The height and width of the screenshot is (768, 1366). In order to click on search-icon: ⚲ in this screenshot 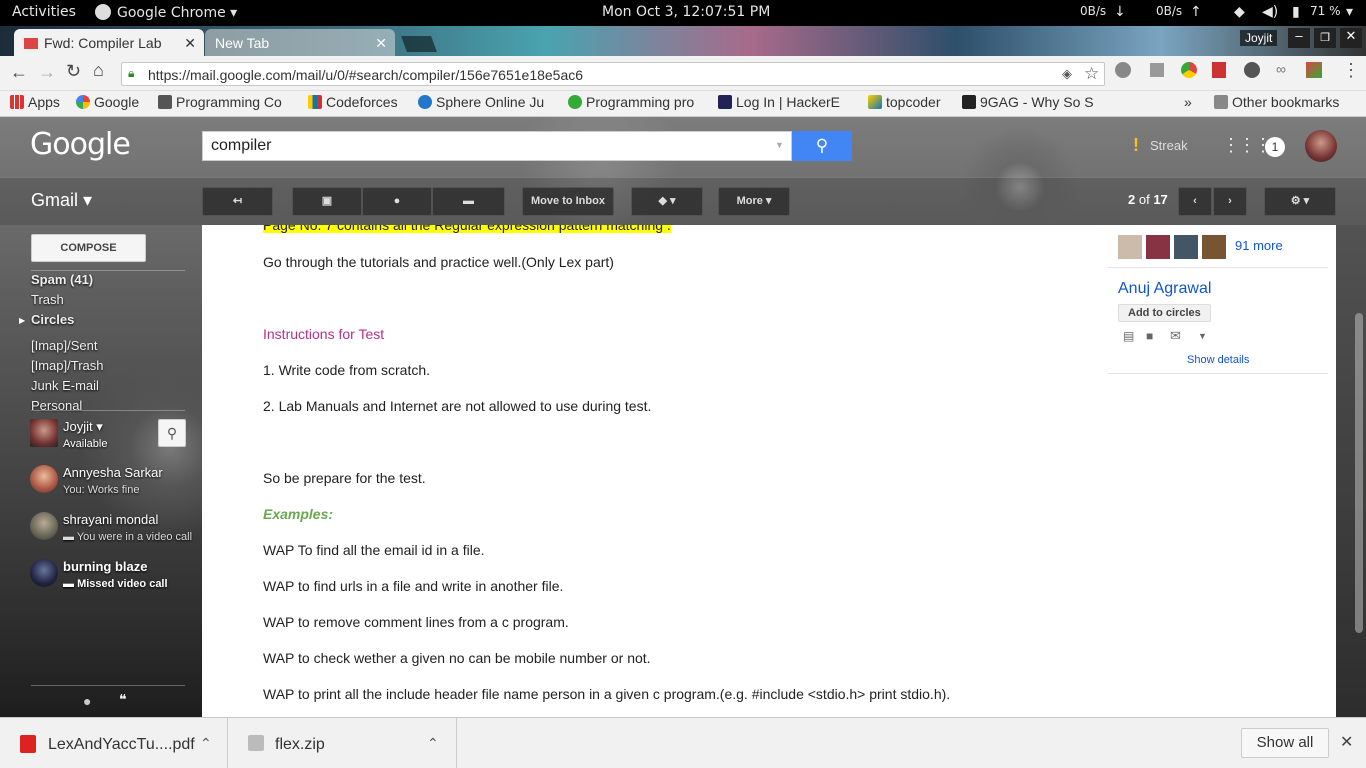, I will do `click(172, 433)`.